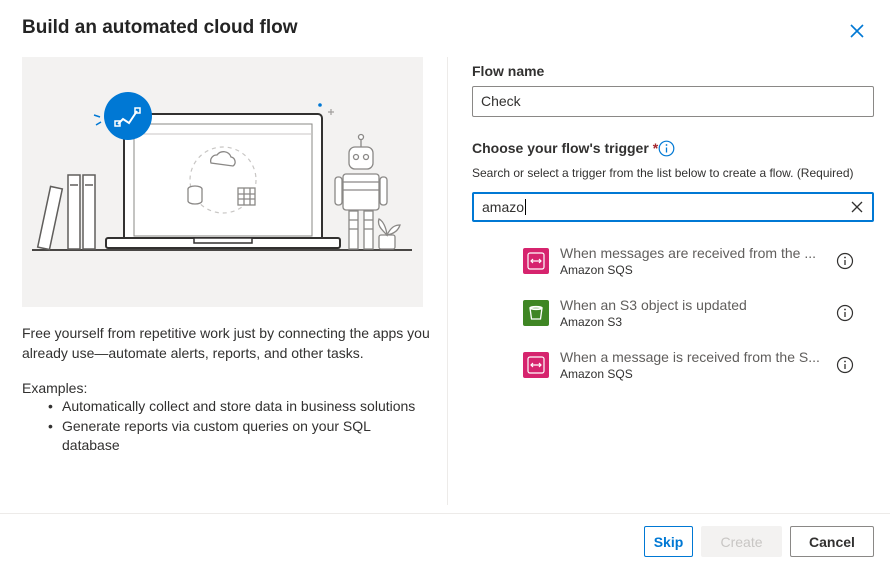  I want to click on skip-button: Skip, so click(668, 541).